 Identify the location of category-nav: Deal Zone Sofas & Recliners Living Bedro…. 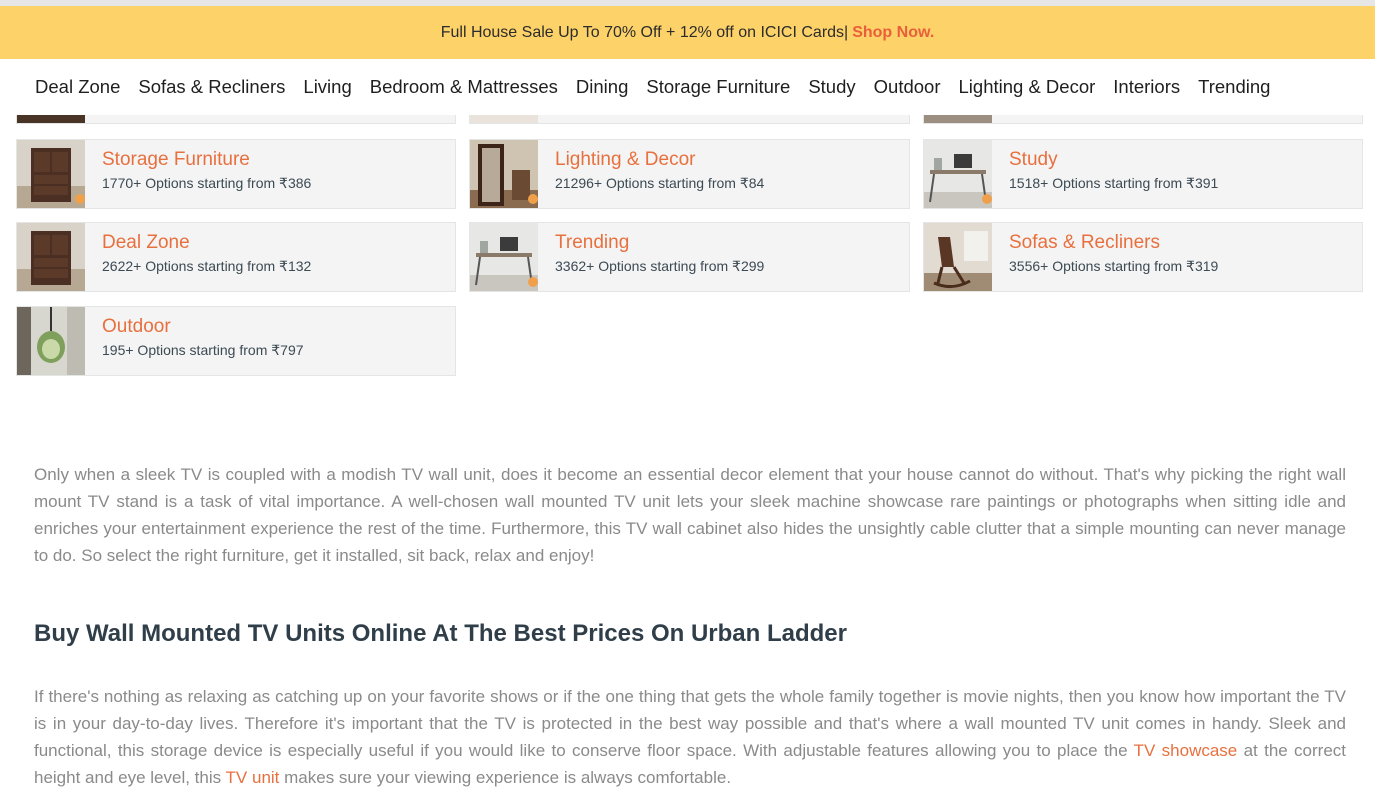
(687, 87).